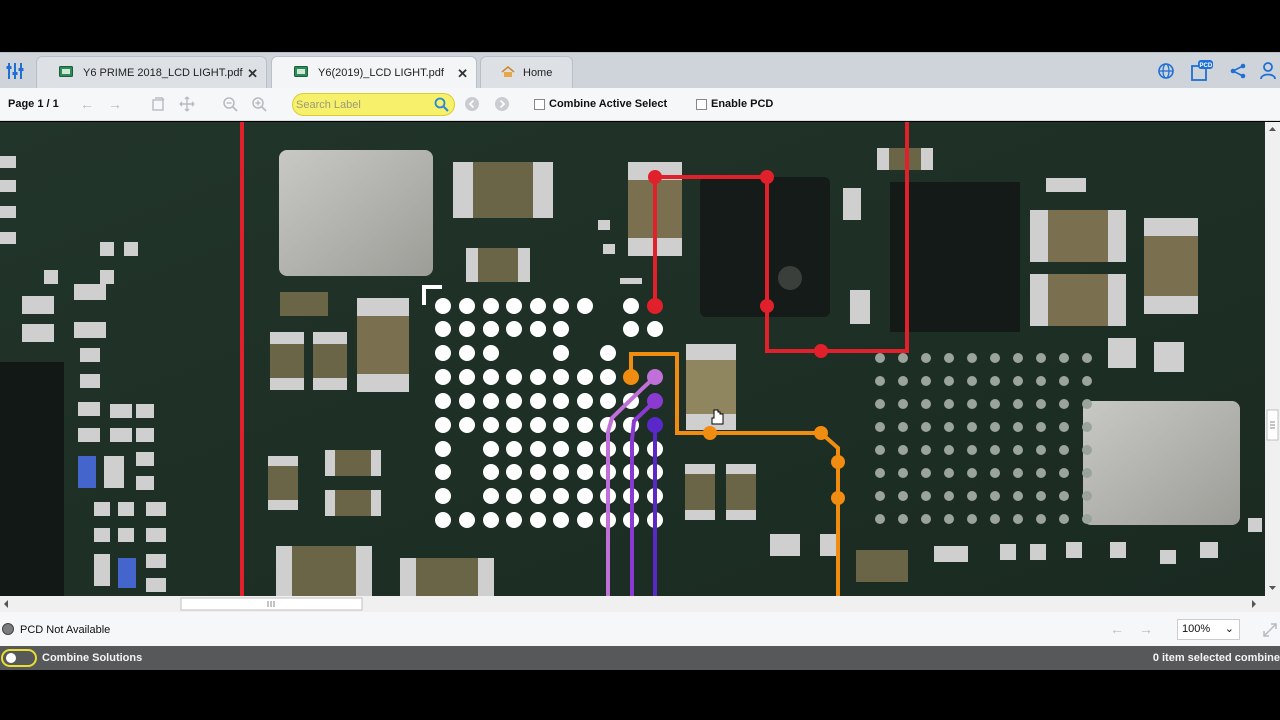  I want to click on zoom-select: 100% ⌄, so click(1208, 629).